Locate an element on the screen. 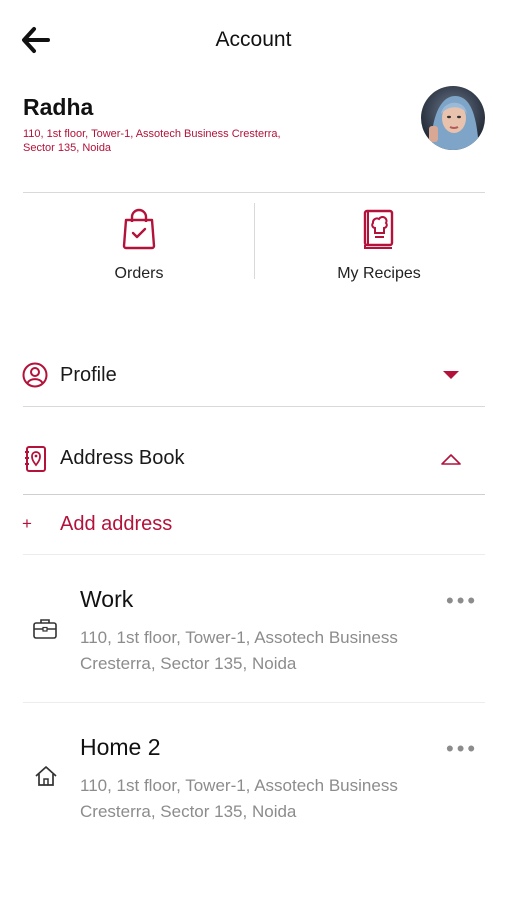 Image resolution: width=507 pixels, height=900 pixels. address-title: Work is located at coordinates (107, 599).